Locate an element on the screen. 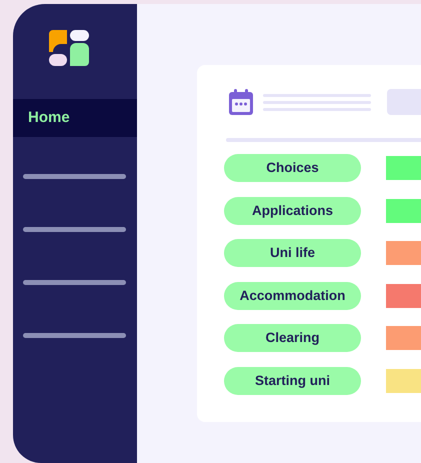 This screenshot has width=421, height=463. category-label: Accommodation is located at coordinates (292, 296).